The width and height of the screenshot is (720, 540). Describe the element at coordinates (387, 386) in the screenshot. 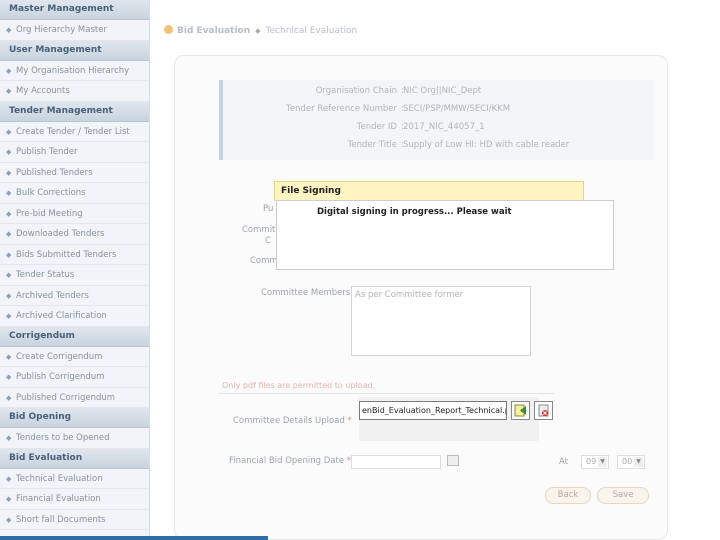

I see `pdf-only-warning: Only pdf files are permitted to upload.` at that location.